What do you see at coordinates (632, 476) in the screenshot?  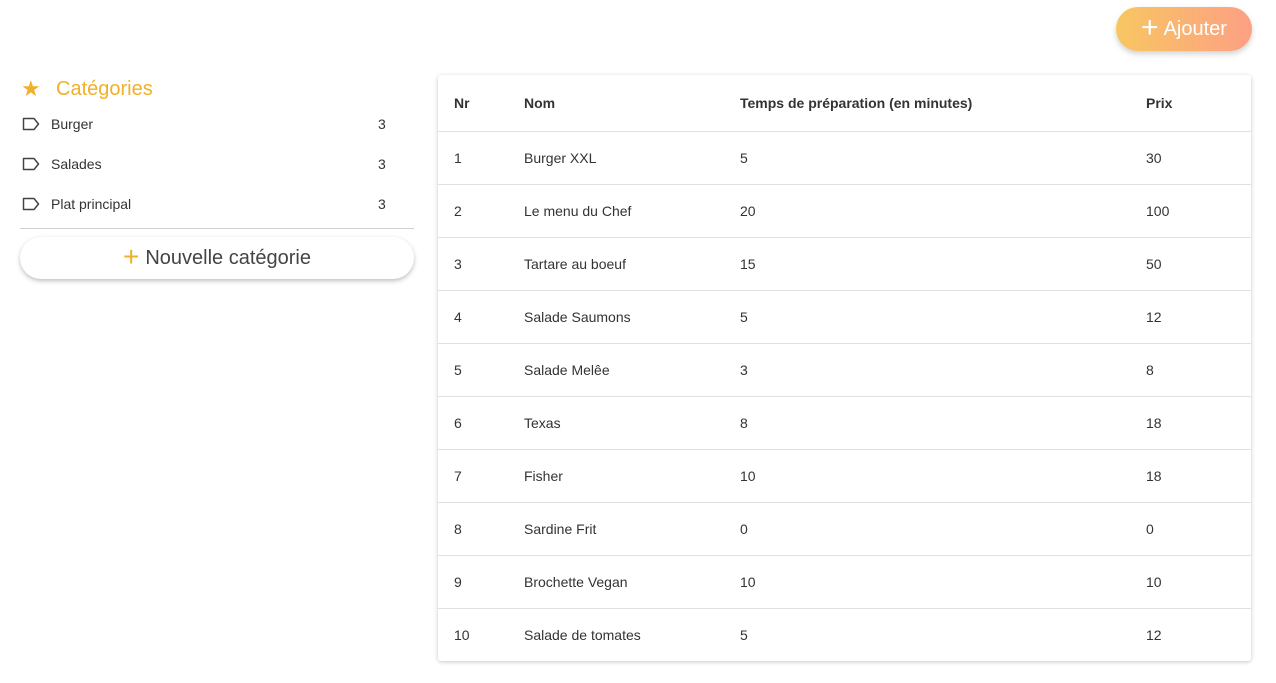 I see `cell-nom: Fisher` at bounding box center [632, 476].